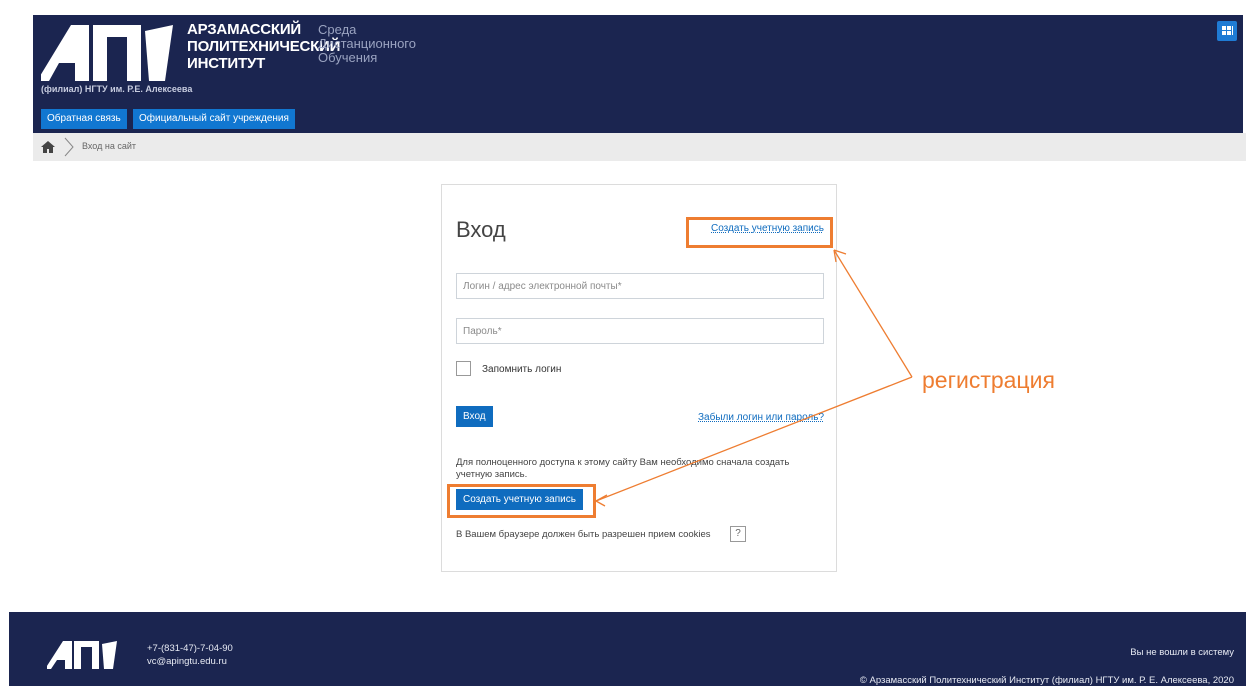 The width and height of the screenshot is (1246, 686). Describe the element at coordinates (348, 57) in the screenshot. I see `subtitle-line-3: Обучения` at that location.